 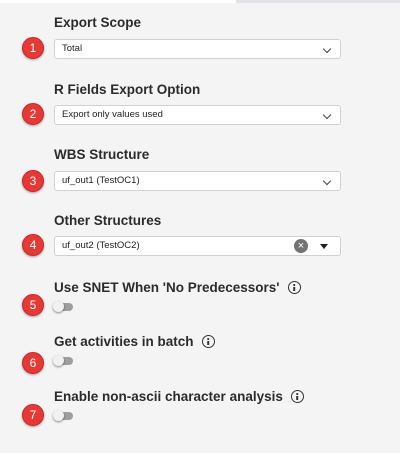 I want to click on step-badge-6: 6, so click(x=33, y=363).